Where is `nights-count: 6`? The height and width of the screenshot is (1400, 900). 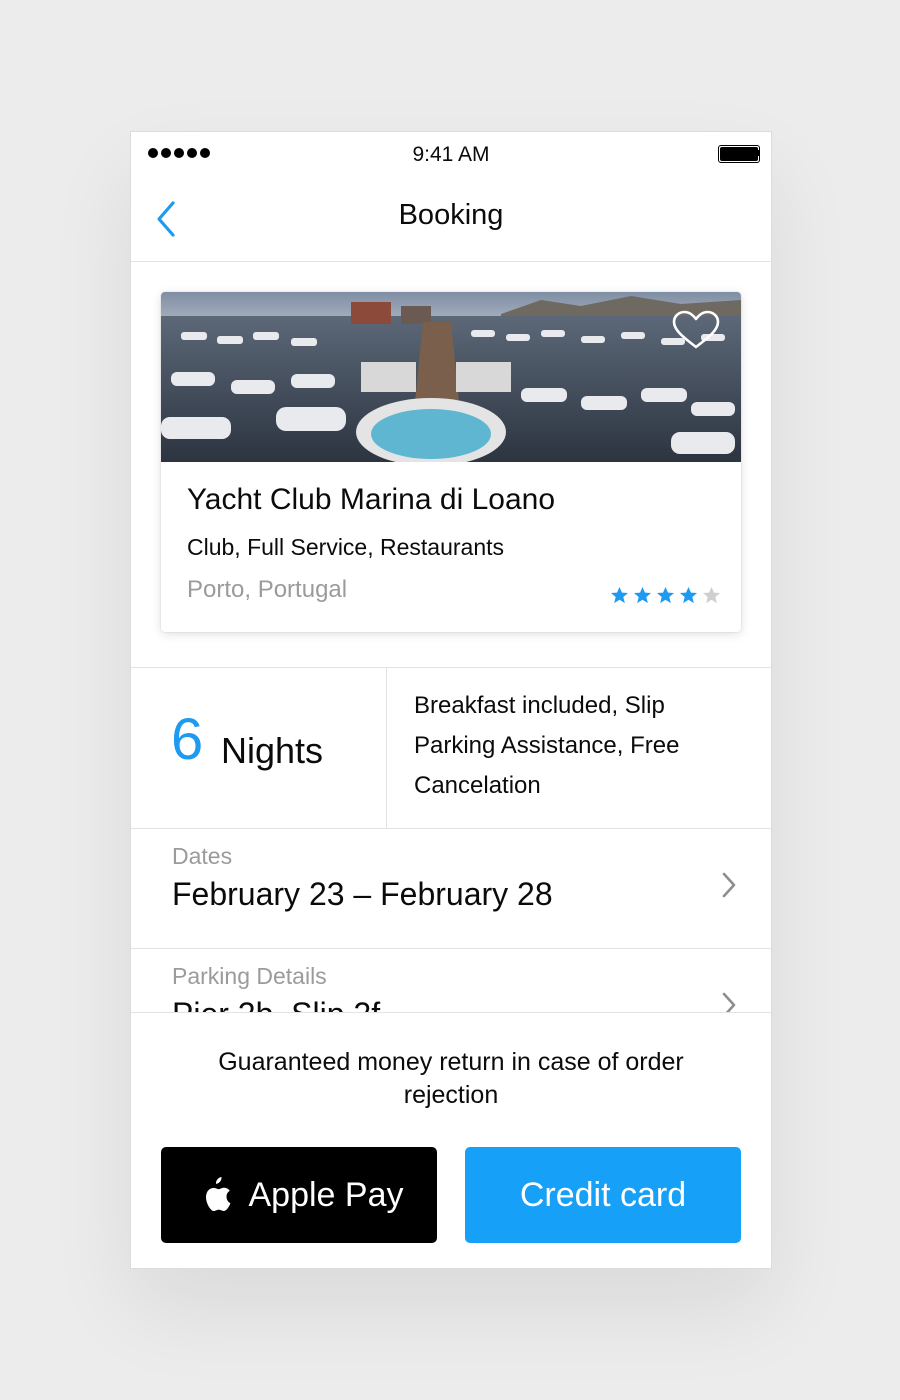 nights-count: 6 is located at coordinates (187, 739).